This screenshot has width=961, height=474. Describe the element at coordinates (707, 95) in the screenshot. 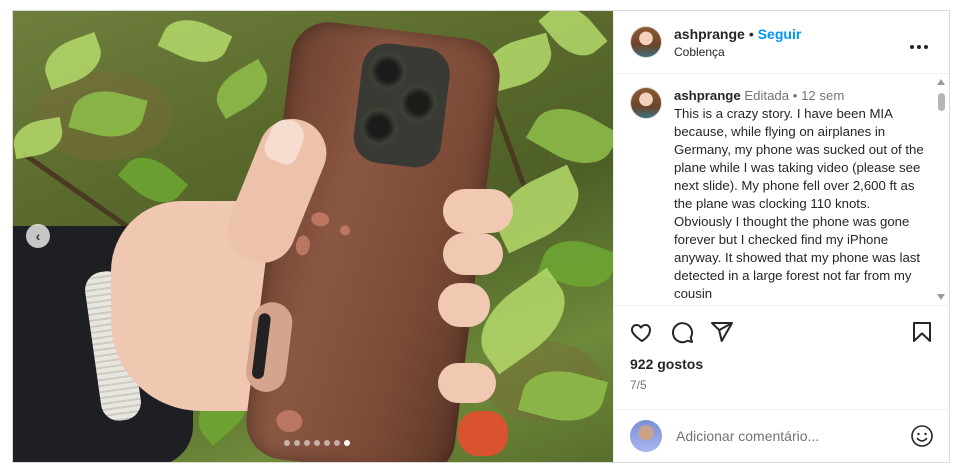

I see `caption-username: ashprange` at that location.